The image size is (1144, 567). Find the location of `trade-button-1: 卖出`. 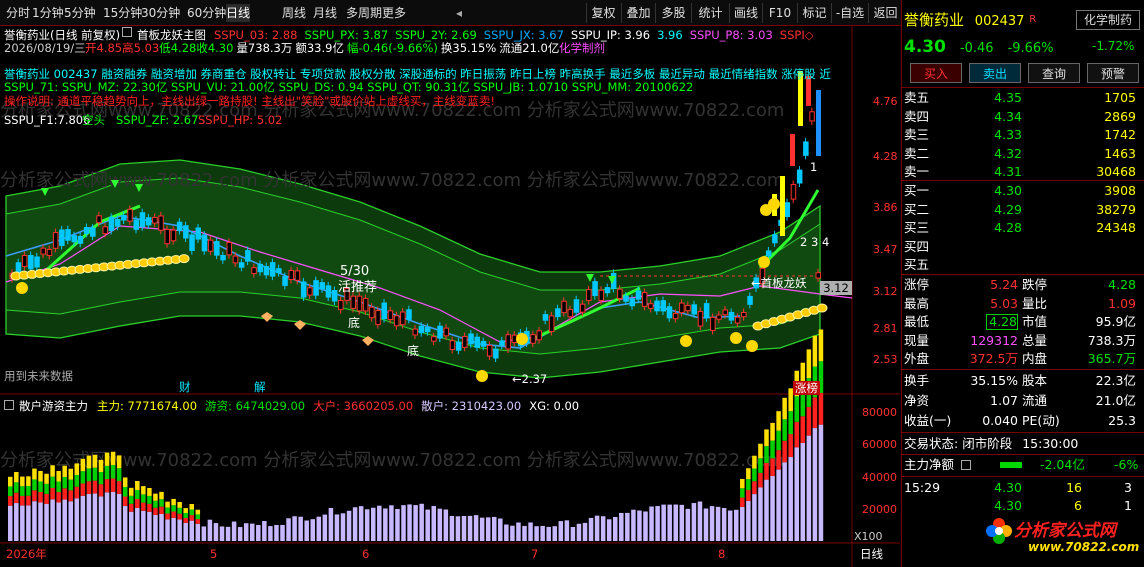

trade-button-1: 卖出 is located at coordinates (995, 73).